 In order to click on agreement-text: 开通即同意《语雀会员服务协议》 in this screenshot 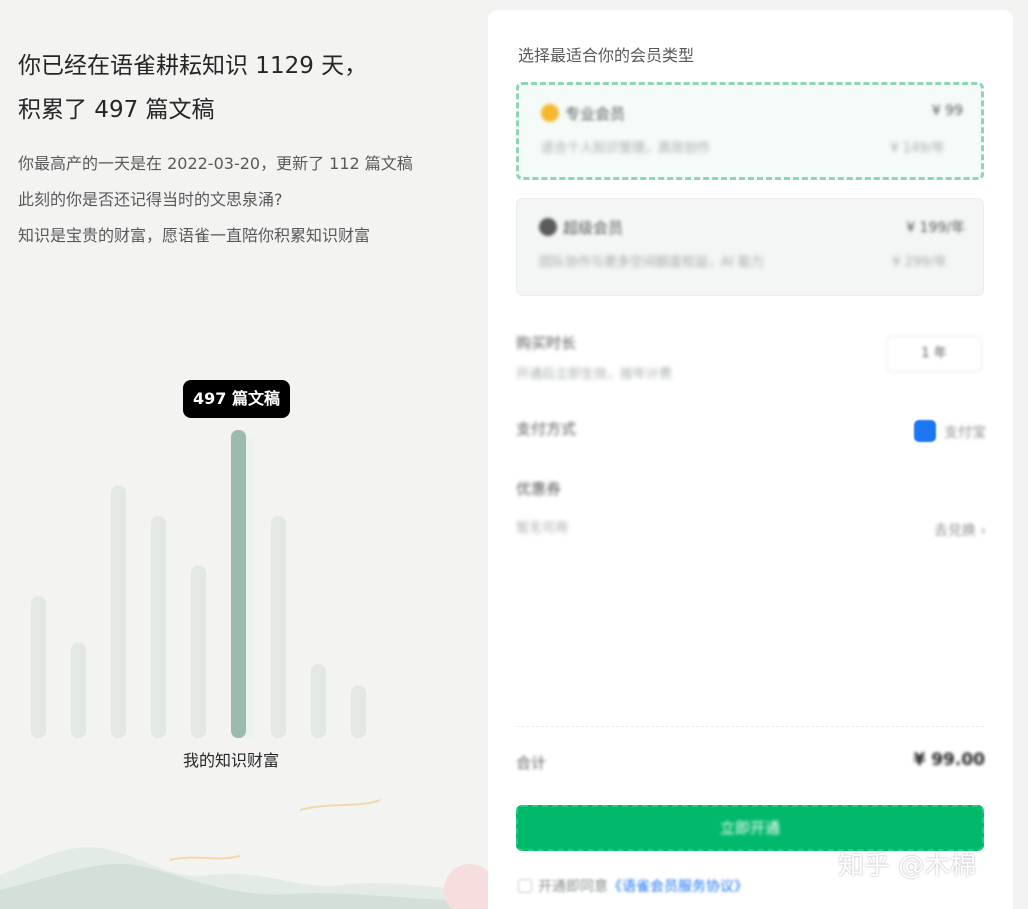, I will do `click(633, 886)`.